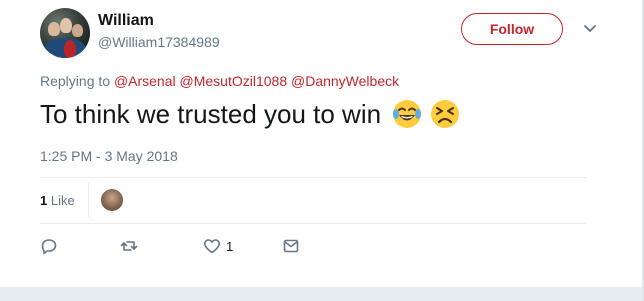 The height and width of the screenshot is (301, 644). Describe the element at coordinates (322, 294) in the screenshot. I see `page-background-strip` at that location.